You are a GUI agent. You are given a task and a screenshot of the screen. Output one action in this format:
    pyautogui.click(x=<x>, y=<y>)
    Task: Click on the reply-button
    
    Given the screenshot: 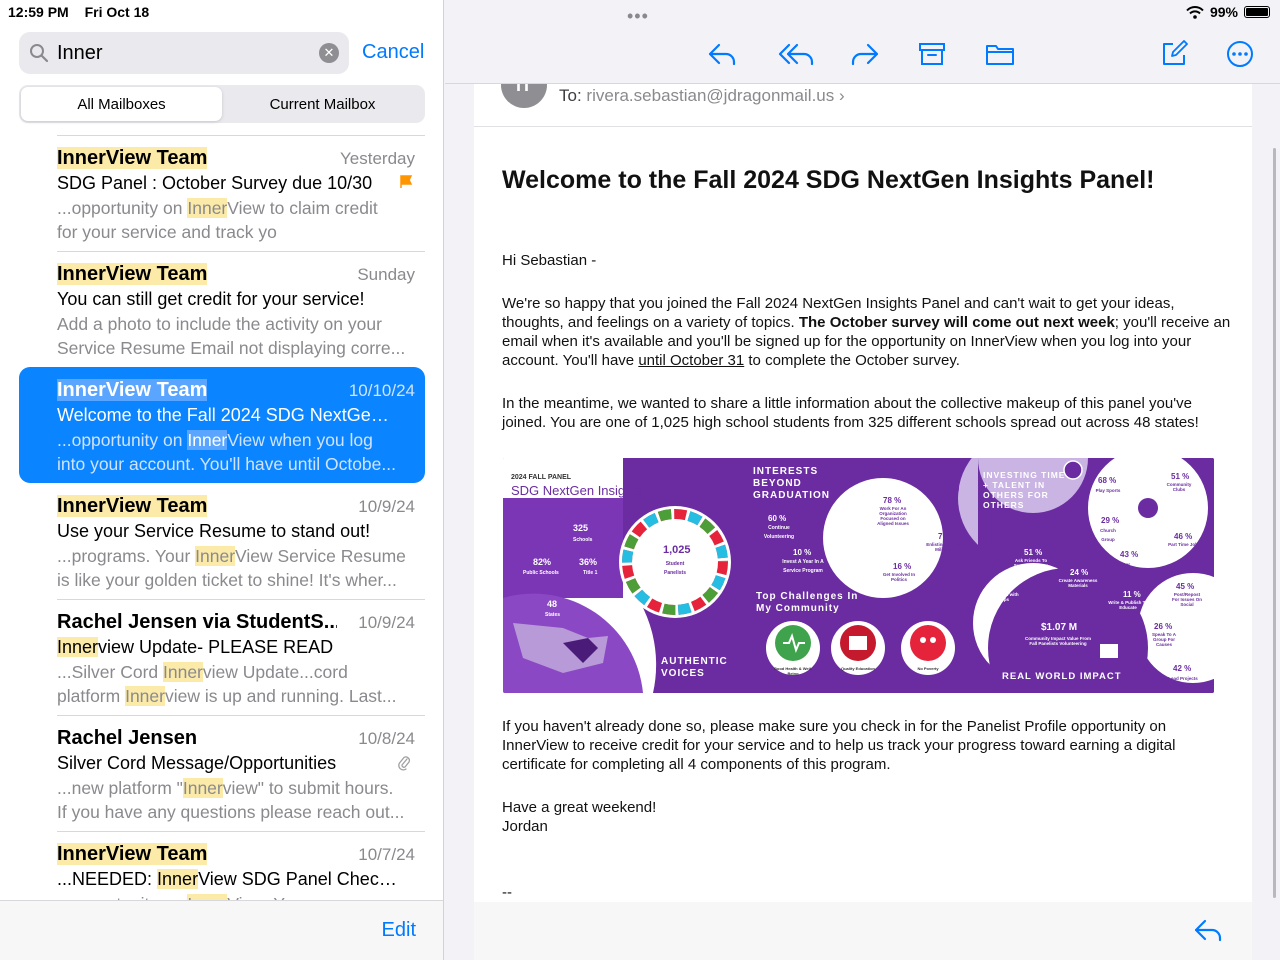 What is the action you would take?
    pyautogui.click(x=722, y=54)
    